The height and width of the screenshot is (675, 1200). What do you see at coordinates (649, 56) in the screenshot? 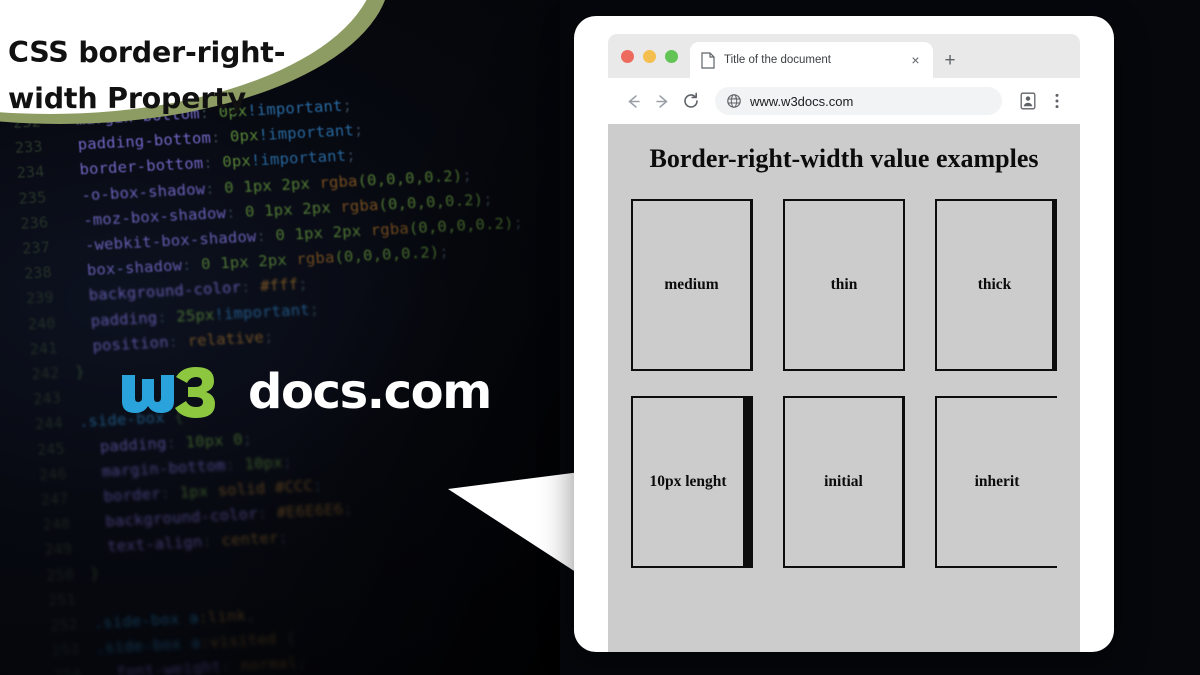
I see `minimize-window-button` at bounding box center [649, 56].